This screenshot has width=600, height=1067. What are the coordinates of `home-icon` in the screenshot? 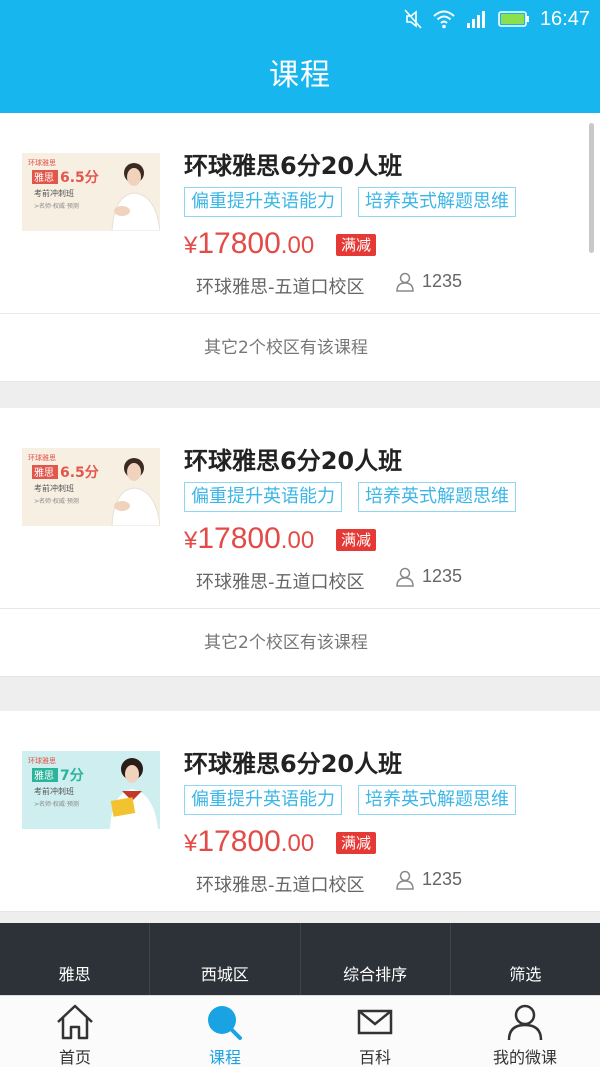 It's located at (75, 1022).